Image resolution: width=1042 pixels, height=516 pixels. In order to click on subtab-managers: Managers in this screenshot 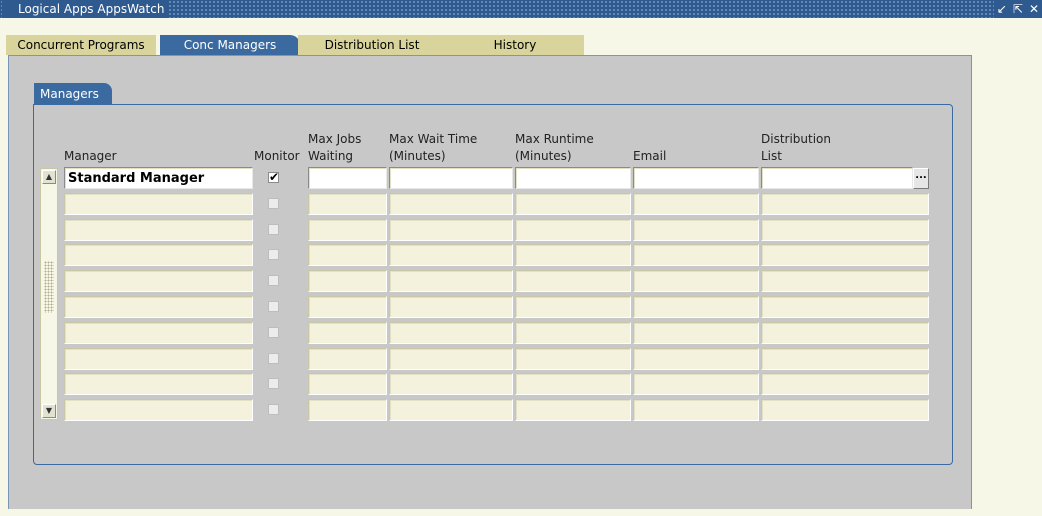, I will do `click(73, 94)`.